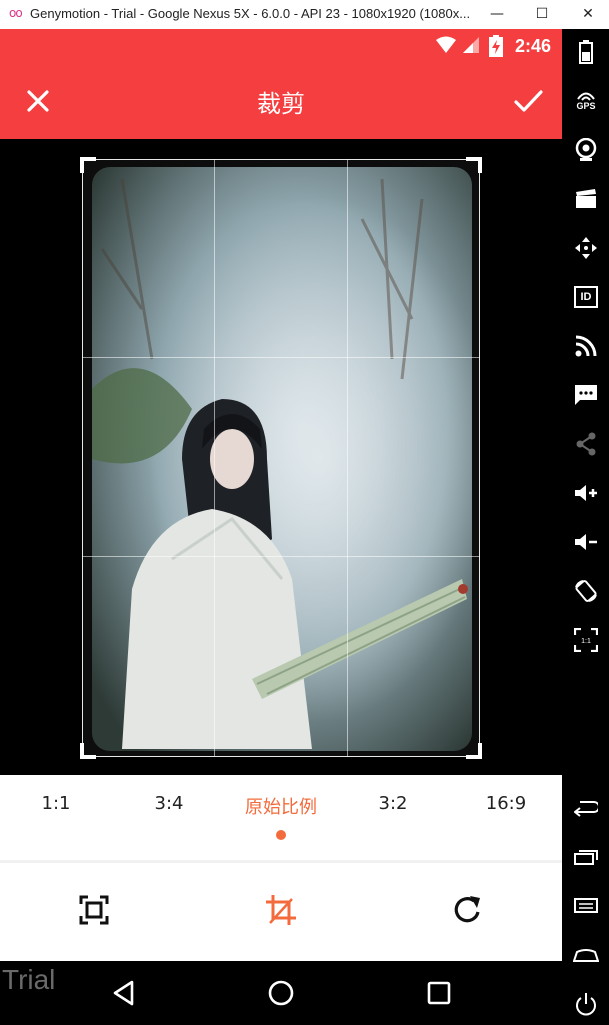 This screenshot has width=609, height=1025. I want to click on ratio-option-3-4: 3:4, so click(169, 803).